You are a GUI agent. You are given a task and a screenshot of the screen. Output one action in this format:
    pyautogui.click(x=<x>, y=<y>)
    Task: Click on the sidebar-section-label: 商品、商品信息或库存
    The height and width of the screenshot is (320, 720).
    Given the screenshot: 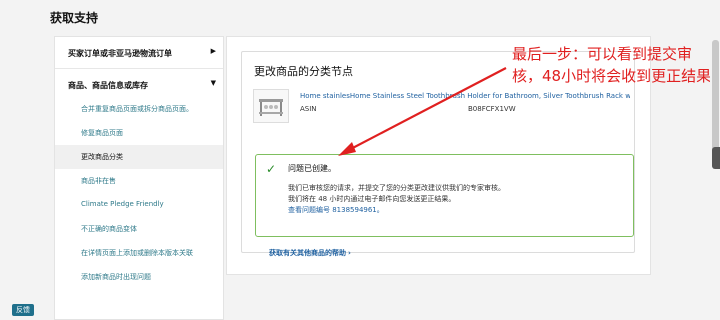 What is the action you would take?
    pyautogui.click(x=108, y=85)
    